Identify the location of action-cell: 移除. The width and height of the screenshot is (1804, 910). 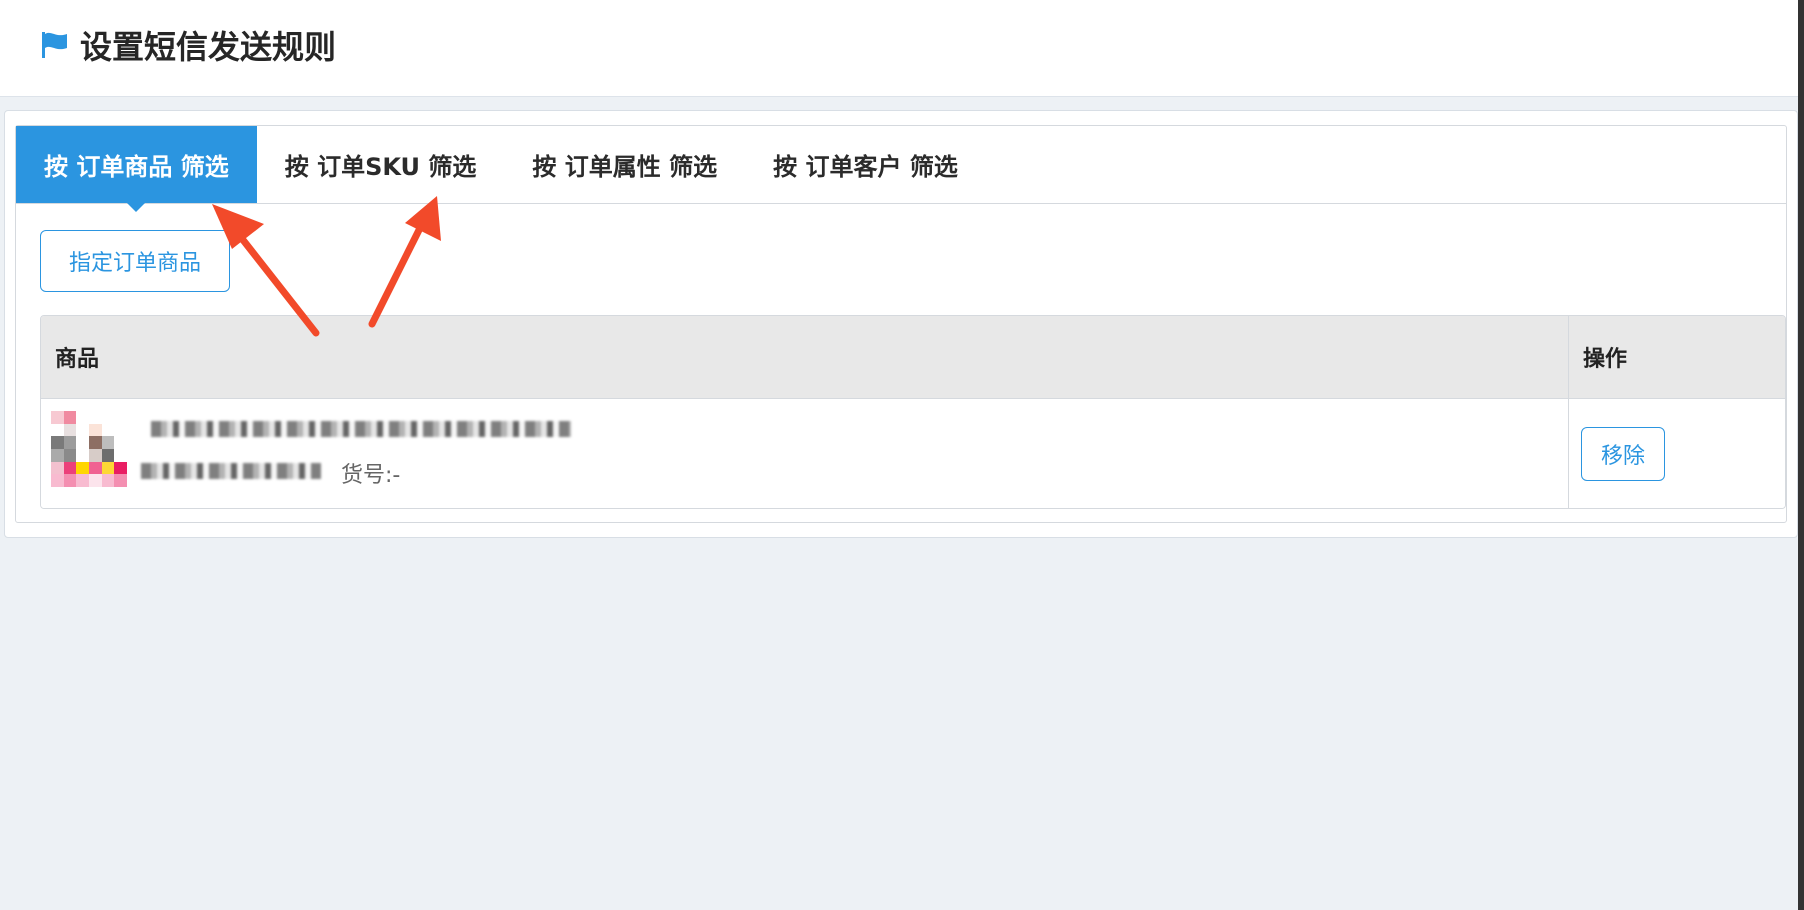
(1677, 453).